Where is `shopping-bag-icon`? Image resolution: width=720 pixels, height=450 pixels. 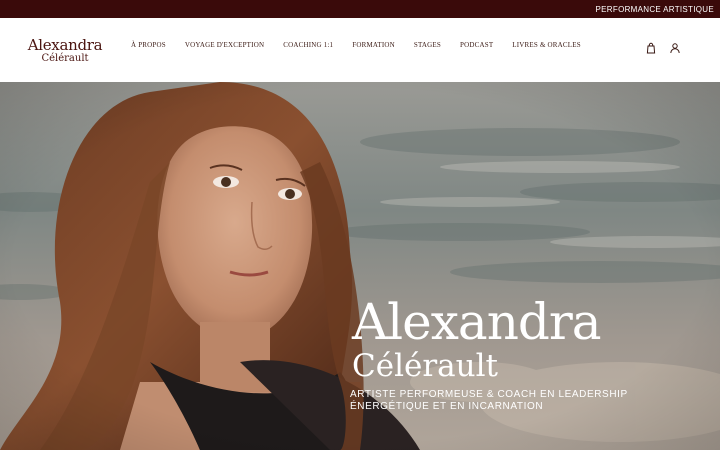
shopping-bag-icon is located at coordinates (651, 48).